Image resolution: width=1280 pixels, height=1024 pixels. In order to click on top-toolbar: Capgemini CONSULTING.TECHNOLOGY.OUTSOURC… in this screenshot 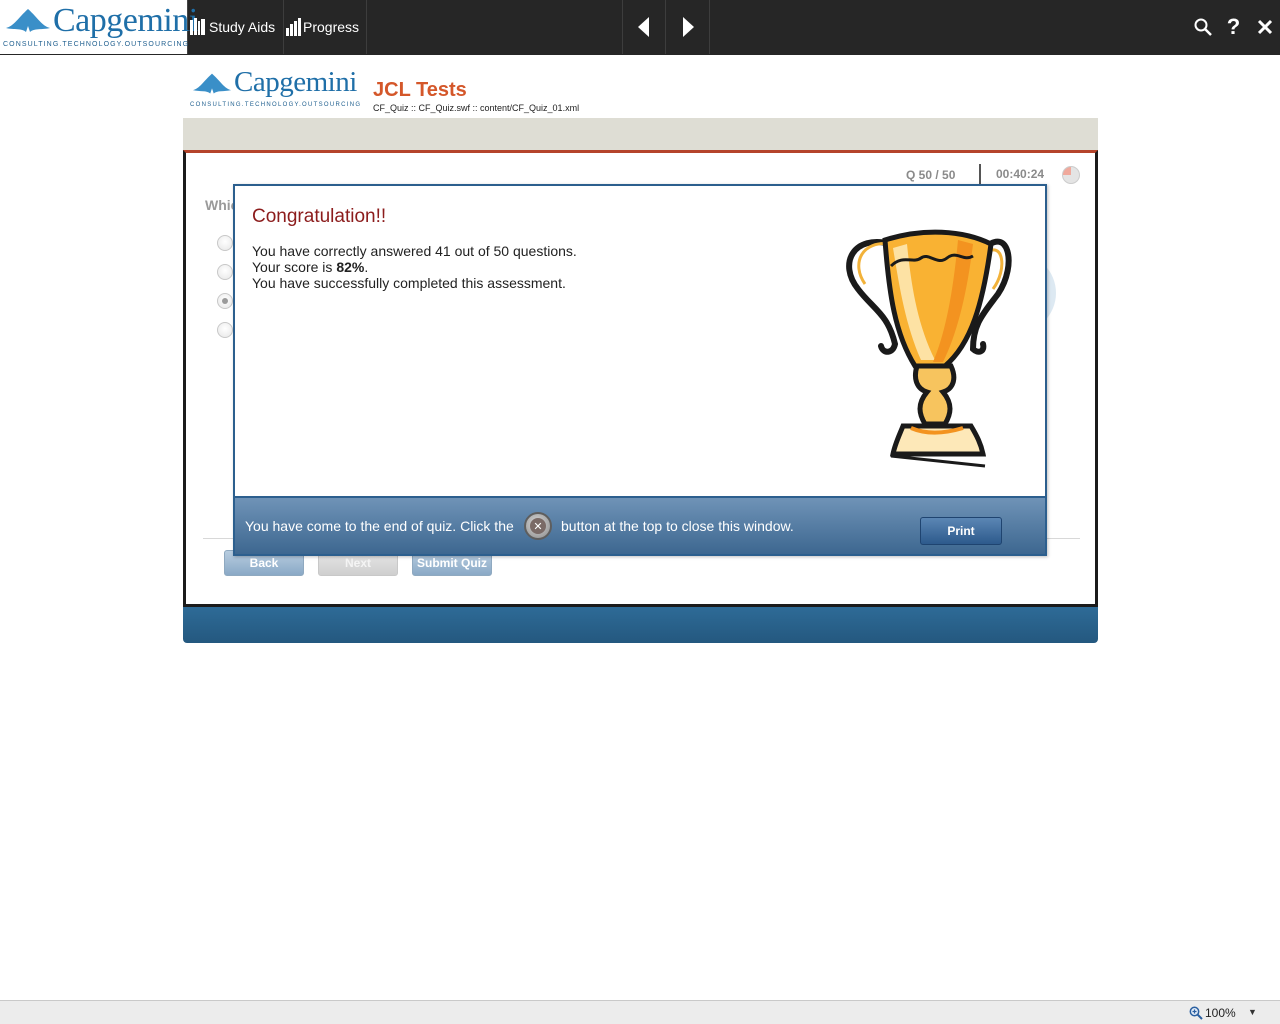, I will do `click(640, 27)`.